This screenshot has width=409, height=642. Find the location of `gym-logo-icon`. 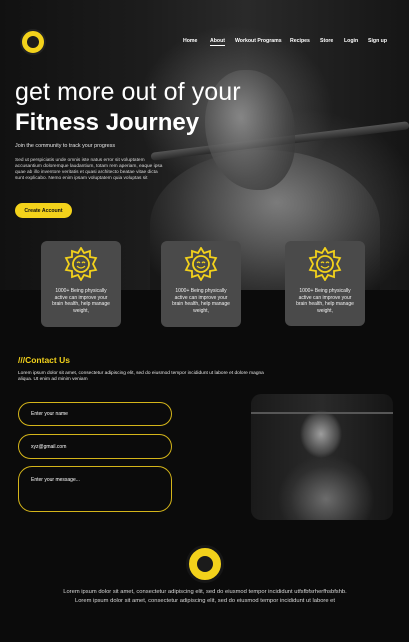

gym-logo-icon is located at coordinates (205, 564).